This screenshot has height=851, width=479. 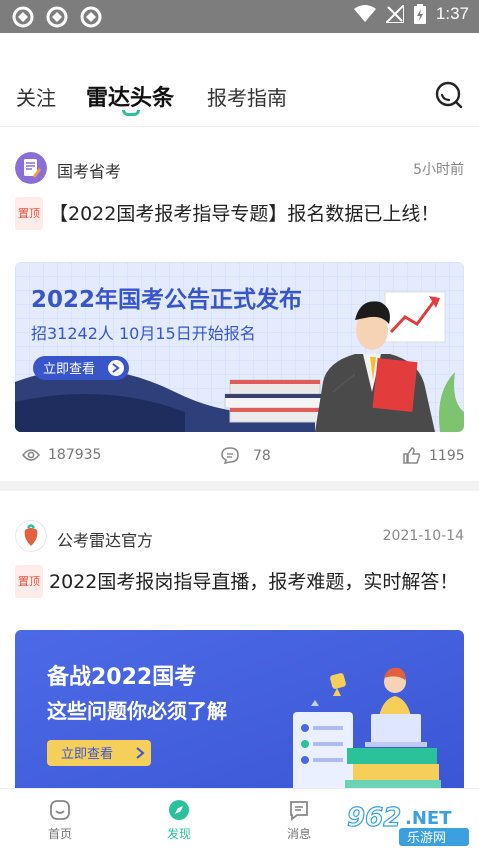 I want to click on tab-exam-guide: 报考指南, so click(x=247, y=96).